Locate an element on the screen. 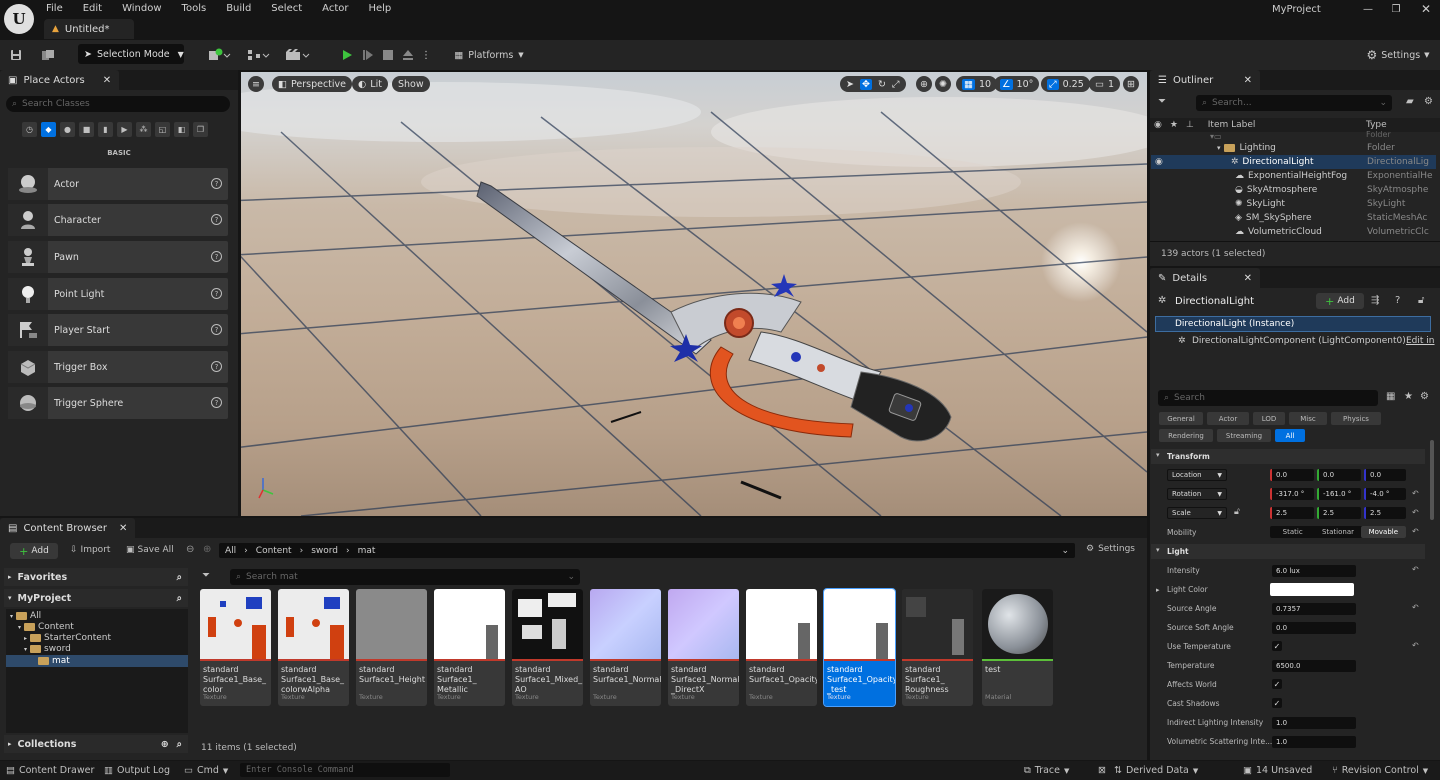 This screenshot has height=780, width=1440. volumetric-scattering-field: 1.0 is located at coordinates (1314, 742).